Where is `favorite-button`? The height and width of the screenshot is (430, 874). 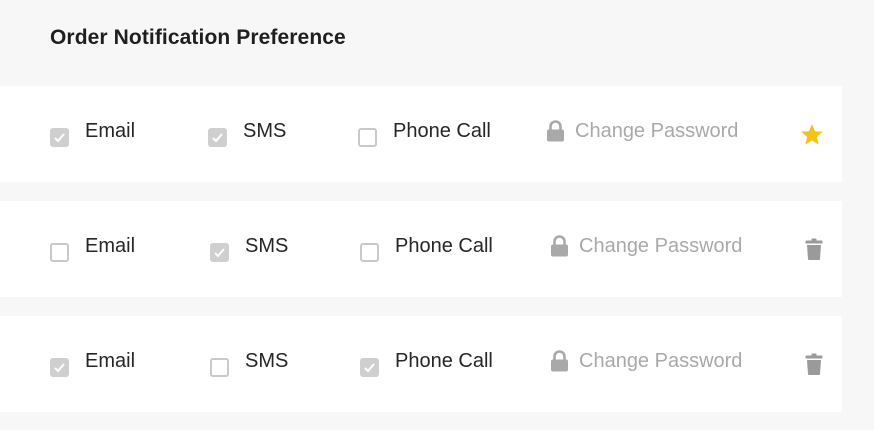
favorite-button is located at coordinates (812, 134).